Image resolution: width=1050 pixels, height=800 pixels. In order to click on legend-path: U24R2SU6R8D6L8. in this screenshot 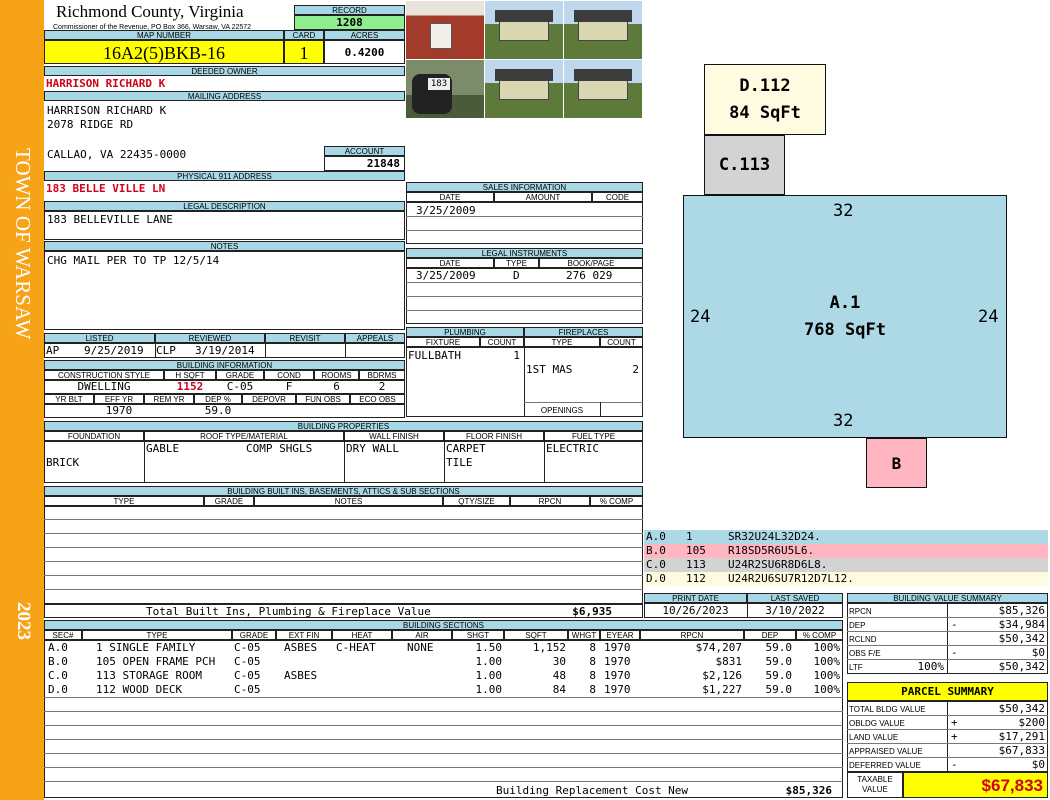, I will do `click(778, 564)`.